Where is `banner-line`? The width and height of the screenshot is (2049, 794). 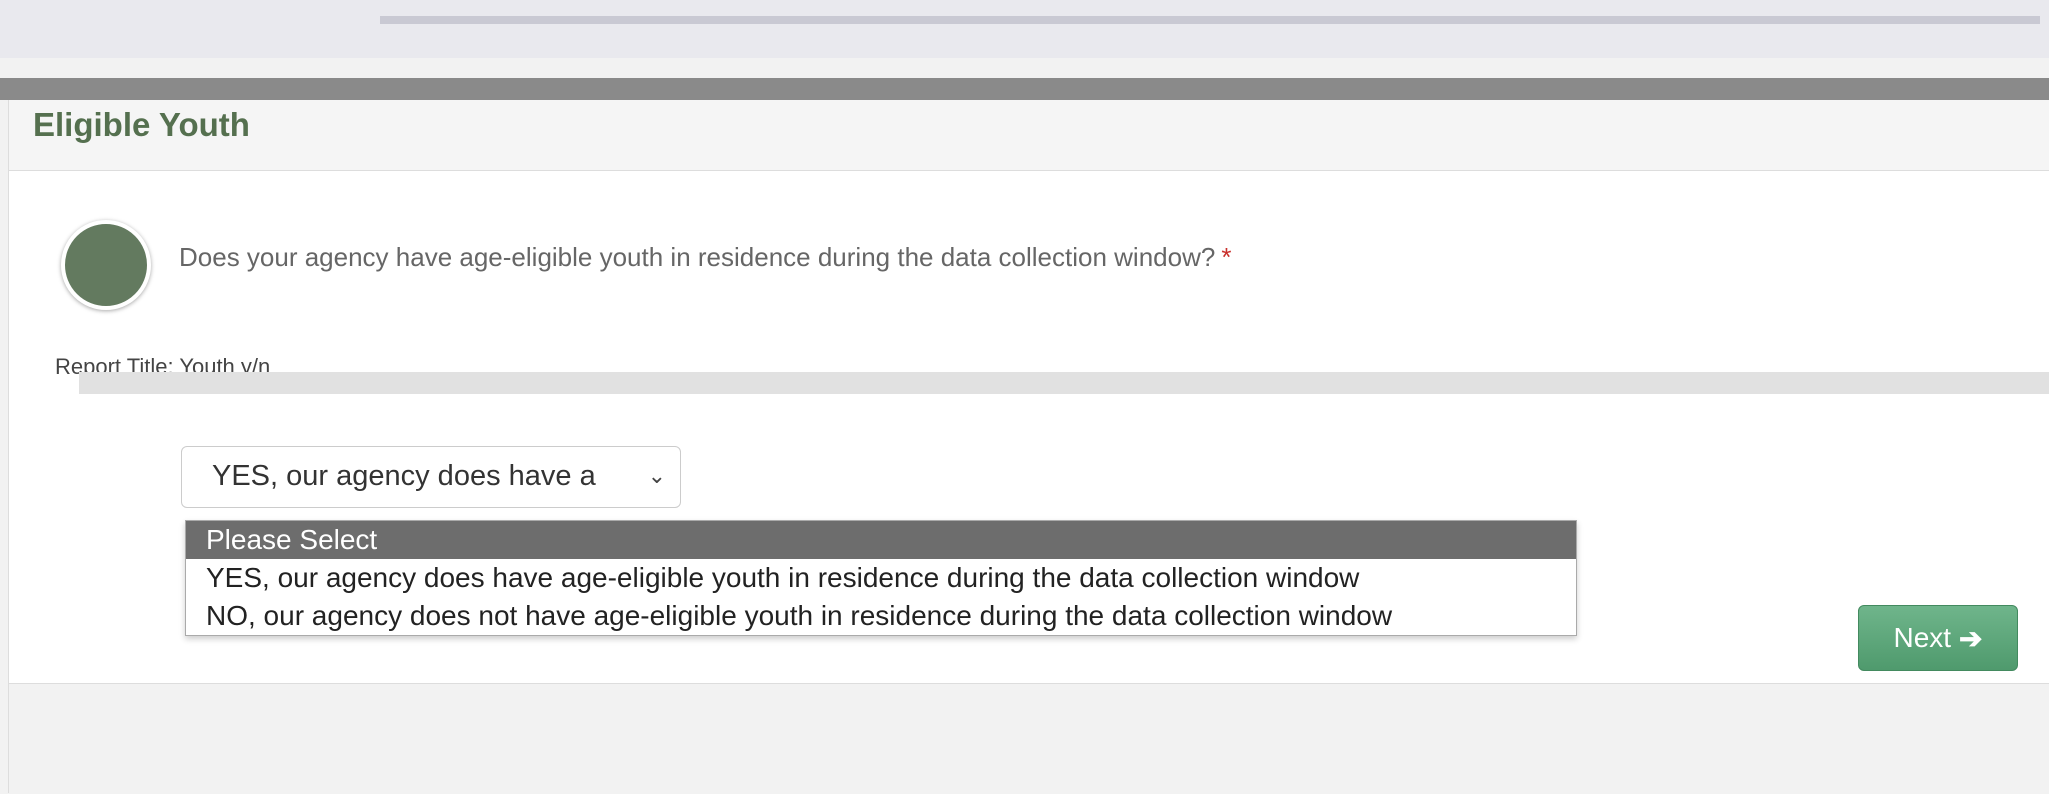 banner-line is located at coordinates (1210, 20).